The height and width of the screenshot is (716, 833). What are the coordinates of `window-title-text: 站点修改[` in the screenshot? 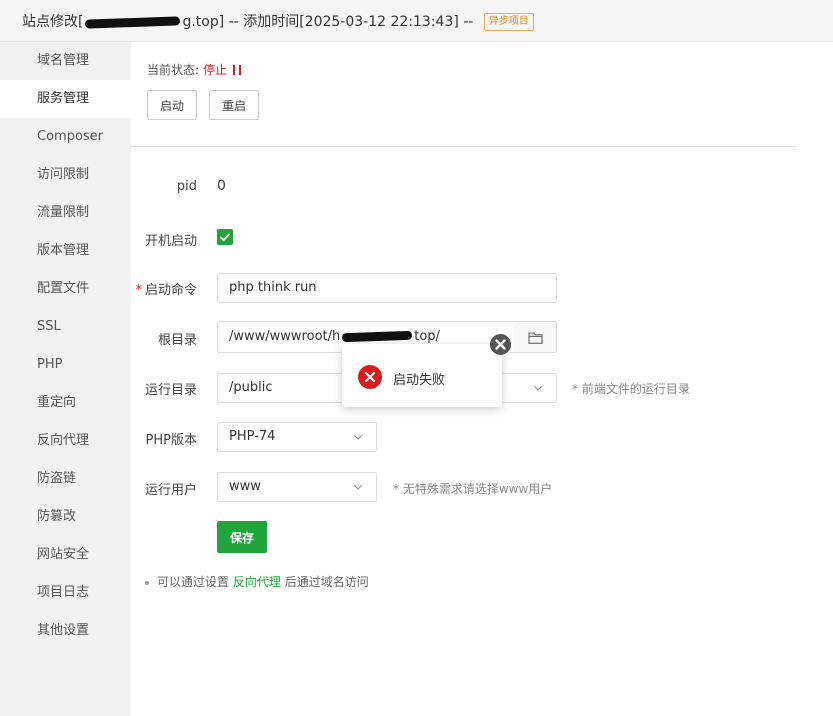 It's located at (53, 22).